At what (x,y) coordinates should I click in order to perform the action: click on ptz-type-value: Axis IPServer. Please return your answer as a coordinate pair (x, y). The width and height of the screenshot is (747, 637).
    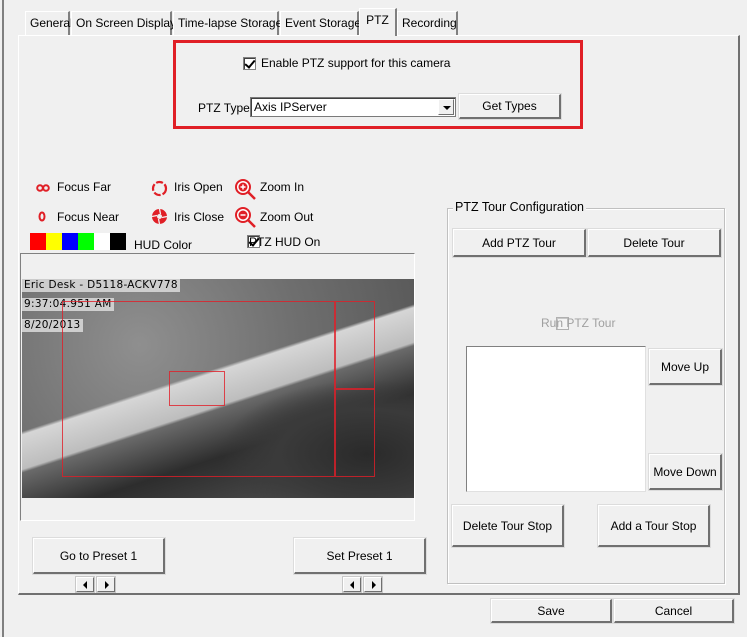
    Looking at the image, I should click on (290, 107).